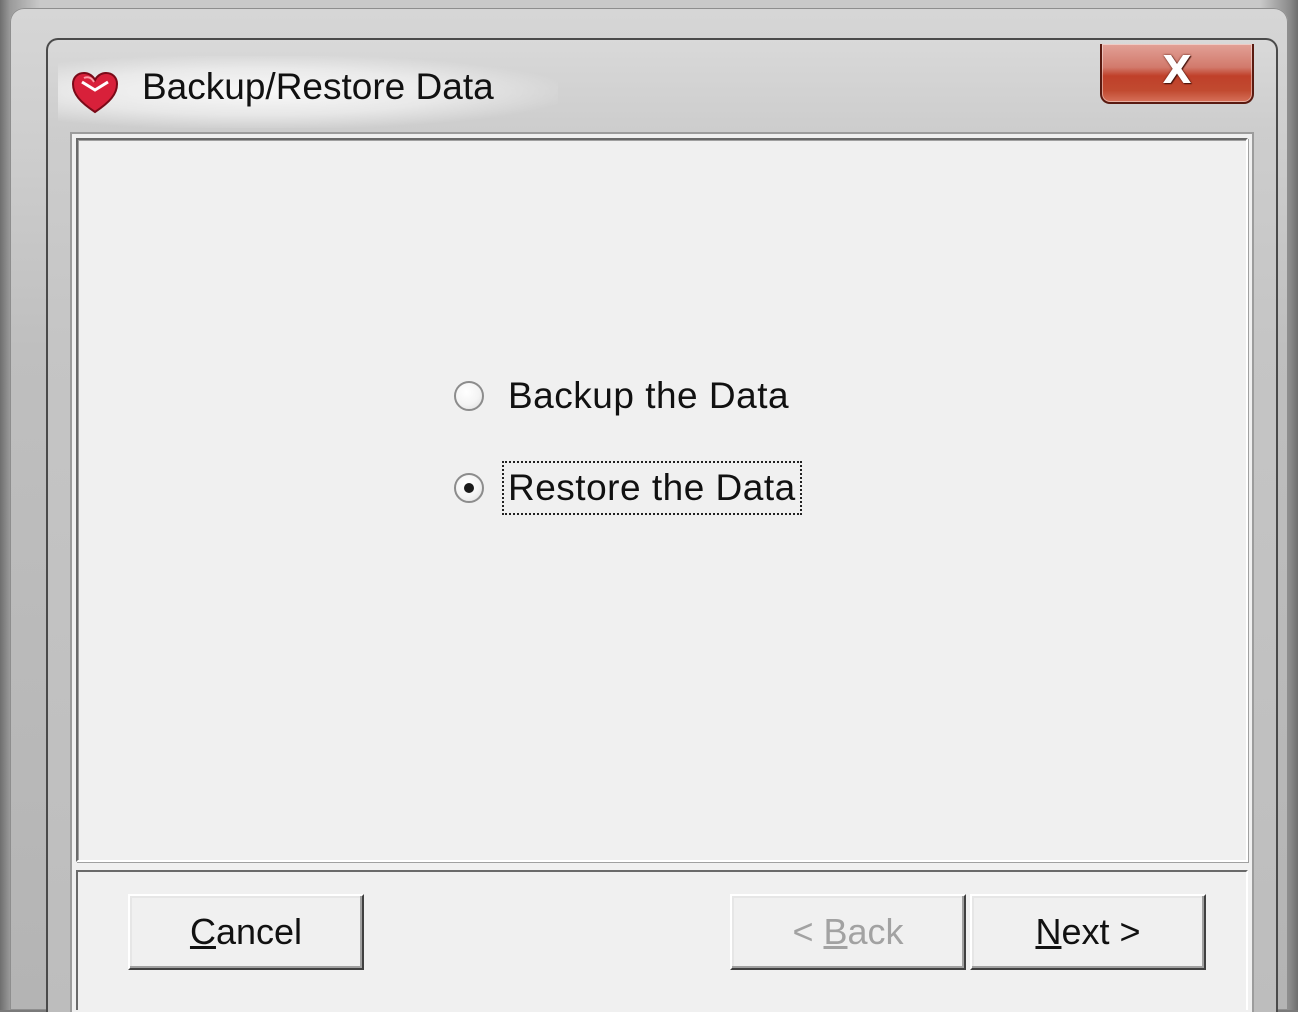  Describe the element at coordinates (648, 396) in the screenshot. I see `radio-backup-label: Backup the Data` at that location.